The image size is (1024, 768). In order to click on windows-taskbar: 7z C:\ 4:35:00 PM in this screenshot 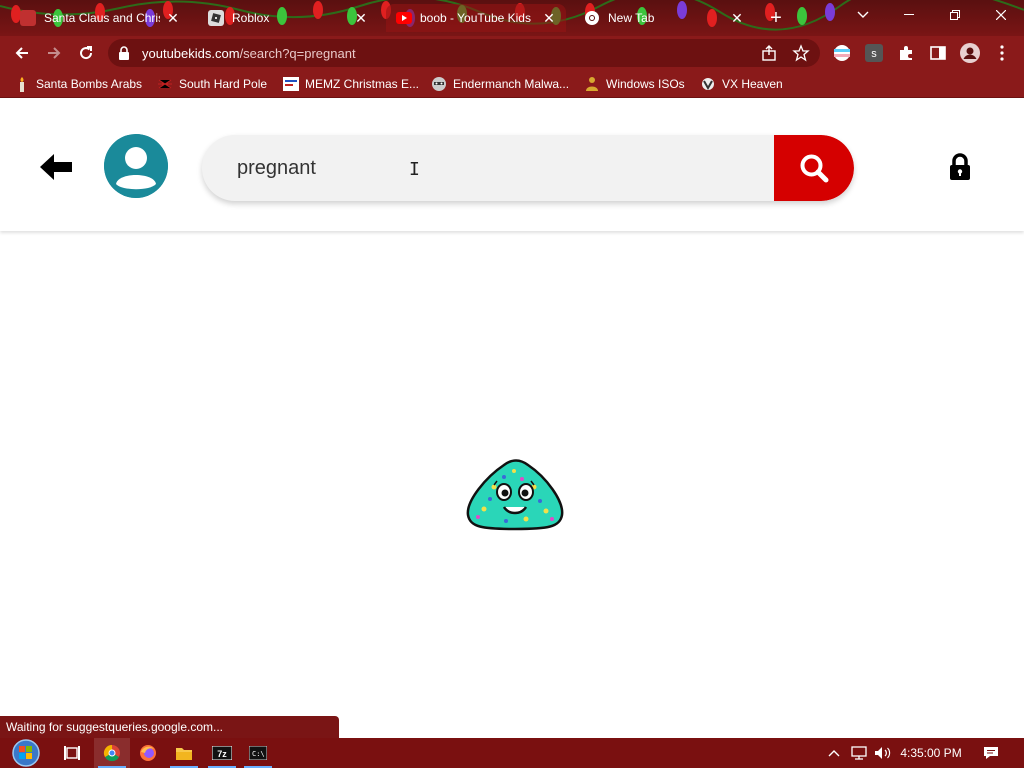, I will do `click(512, 753)`.